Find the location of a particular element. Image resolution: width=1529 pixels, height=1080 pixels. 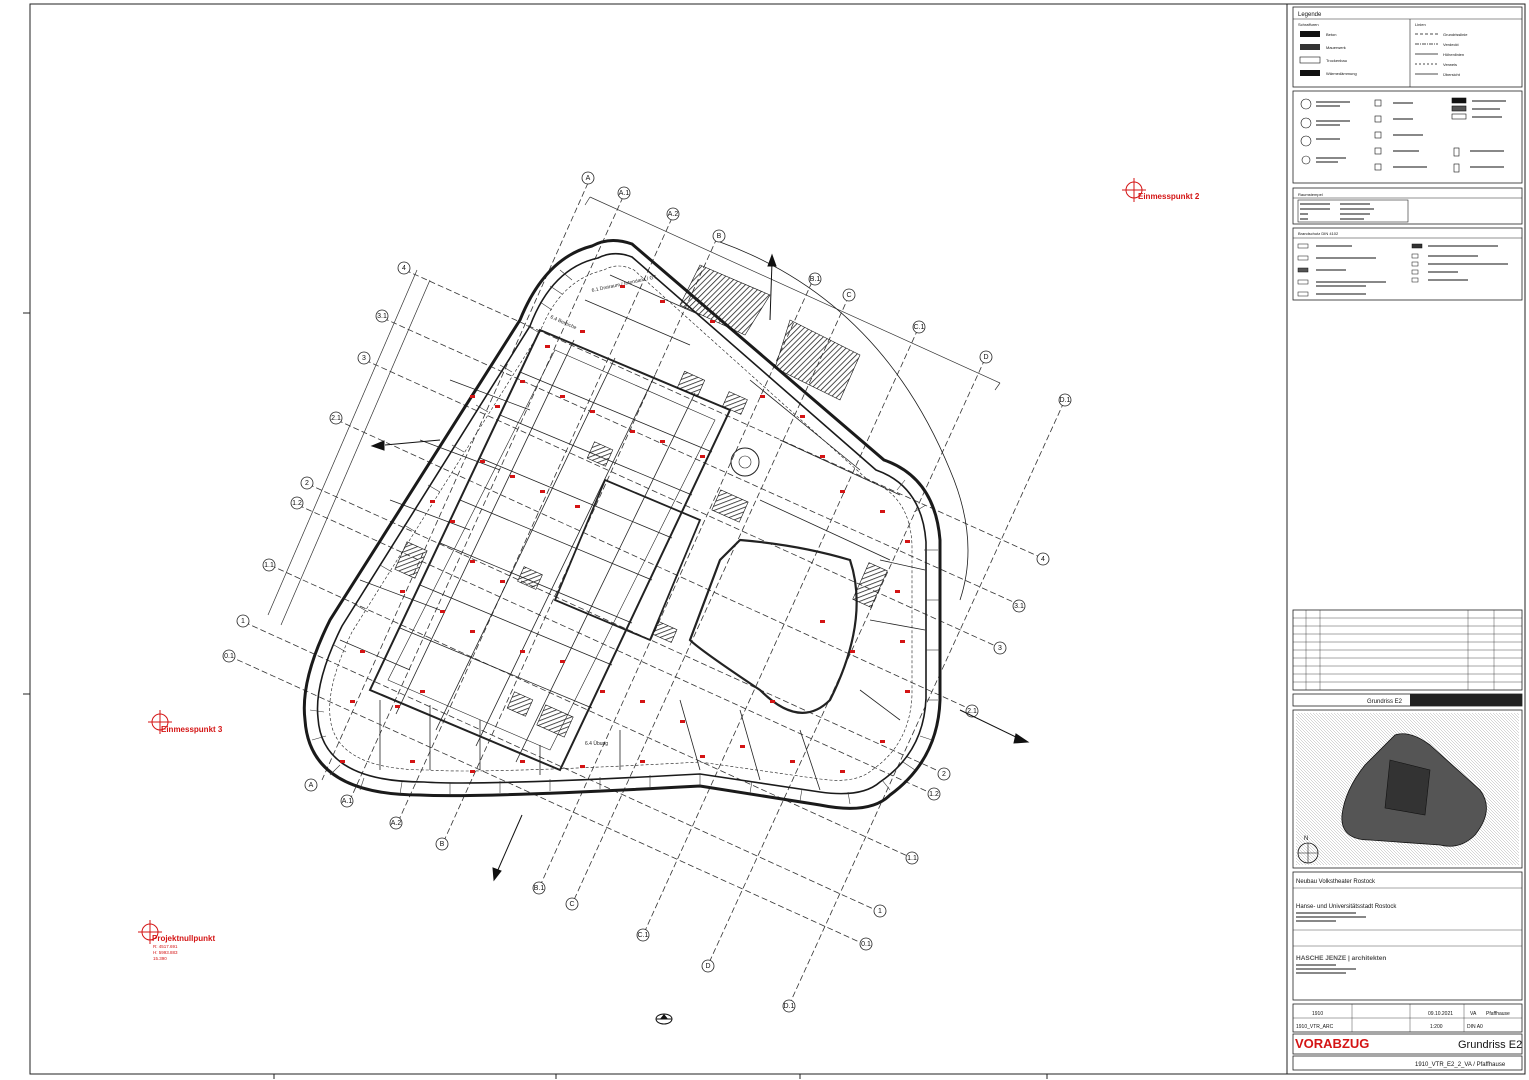

grid-bubble-B-bottom: B is located at coordinates (442, 844).